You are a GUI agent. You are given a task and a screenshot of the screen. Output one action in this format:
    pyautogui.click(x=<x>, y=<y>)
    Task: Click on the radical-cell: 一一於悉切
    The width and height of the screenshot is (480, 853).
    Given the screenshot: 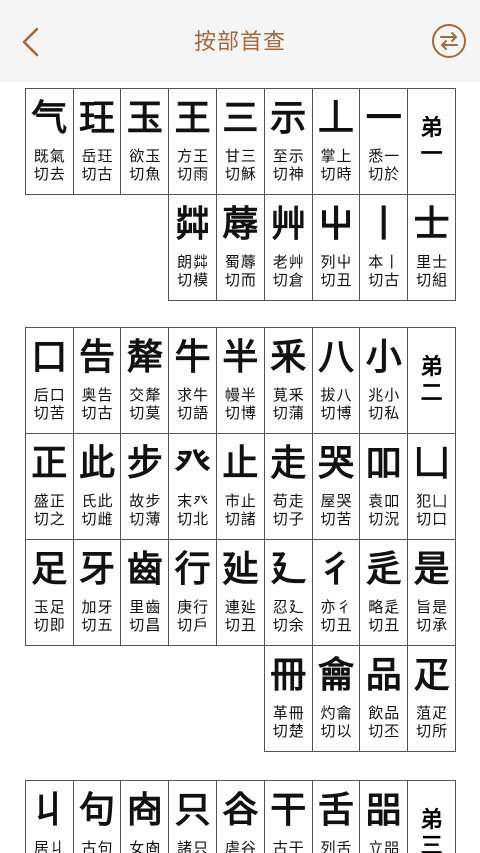 What is the action you would take?
    pyautogui.click(x=384, y=141)
    